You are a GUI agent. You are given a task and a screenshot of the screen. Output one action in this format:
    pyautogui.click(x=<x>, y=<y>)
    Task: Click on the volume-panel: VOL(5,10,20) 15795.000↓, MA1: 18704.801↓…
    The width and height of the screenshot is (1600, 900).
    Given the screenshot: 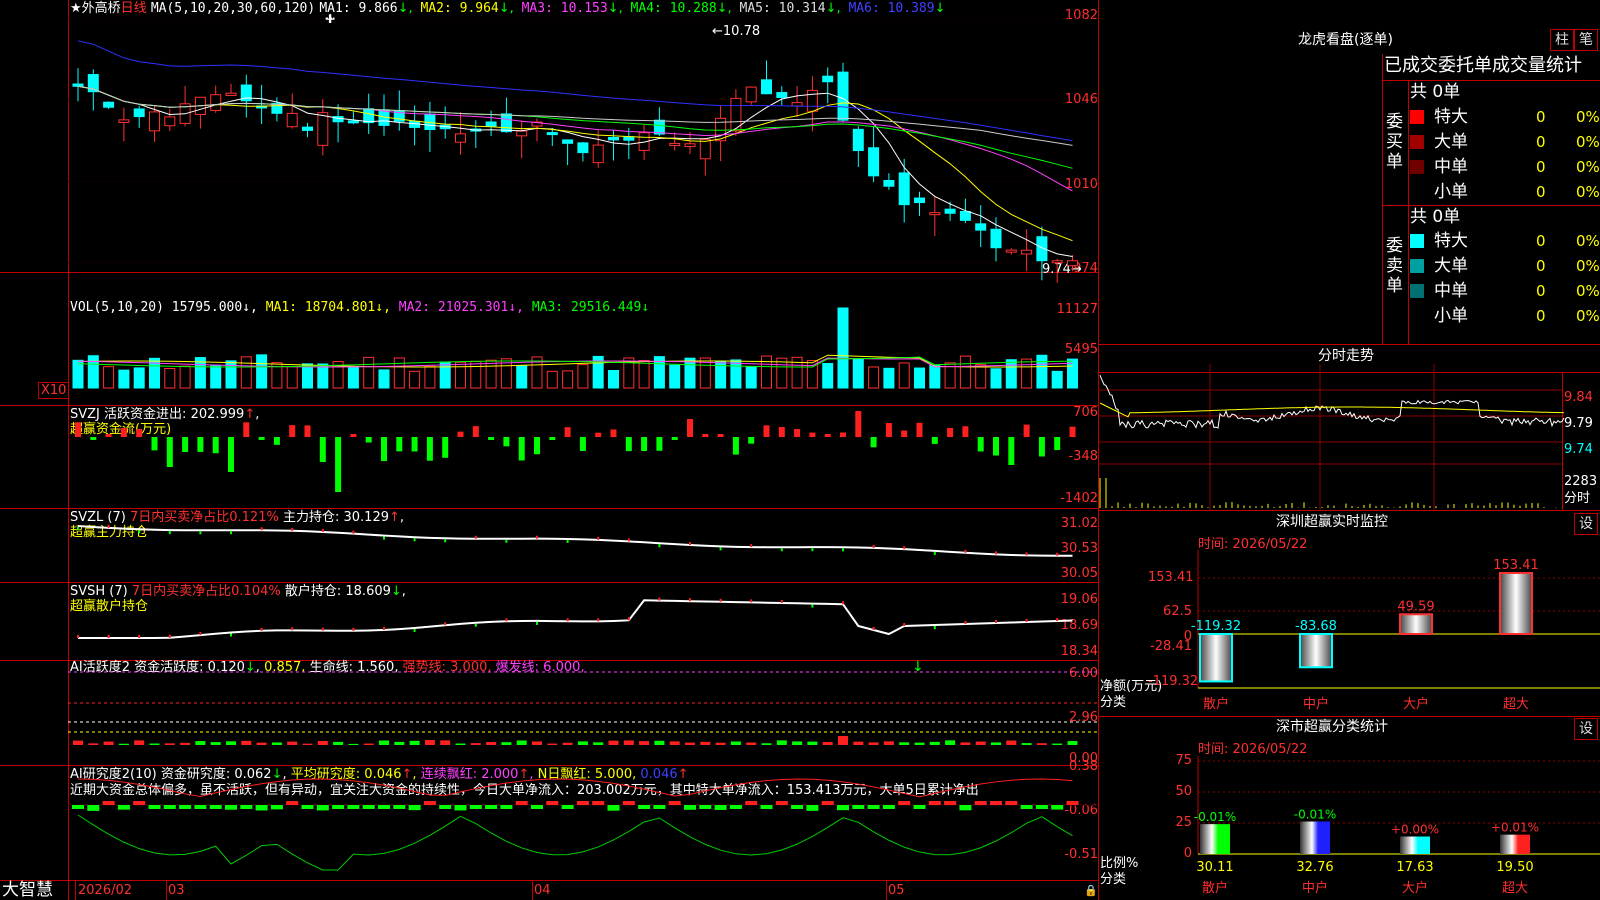 What is the action you would take?
    pyautogui.click(x=549, y=338)
    